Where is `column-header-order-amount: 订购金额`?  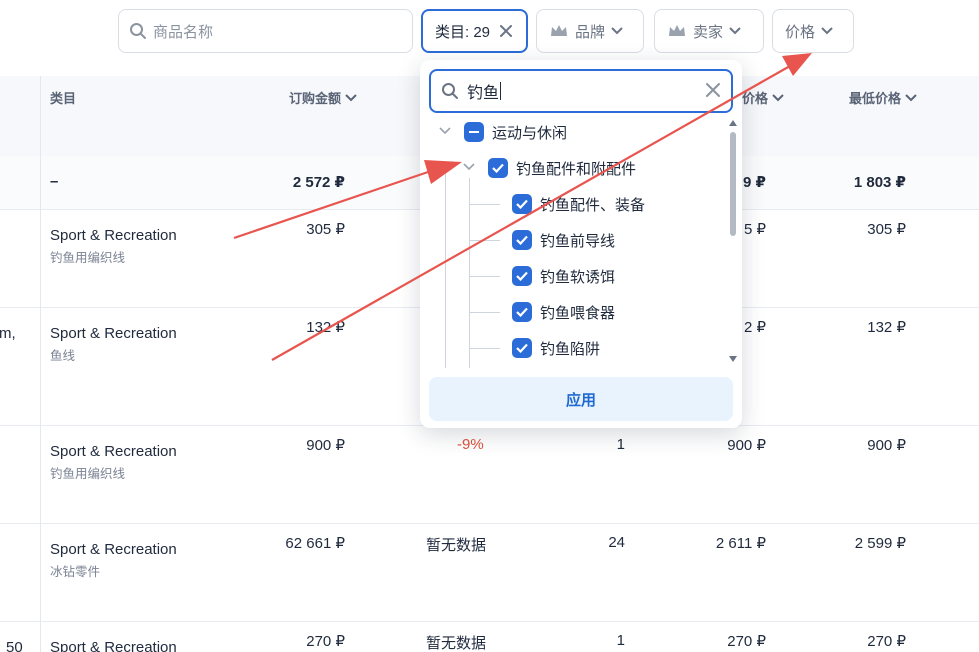
column-header-order-amount: 订购金额 is located at coordinates (323, 97).